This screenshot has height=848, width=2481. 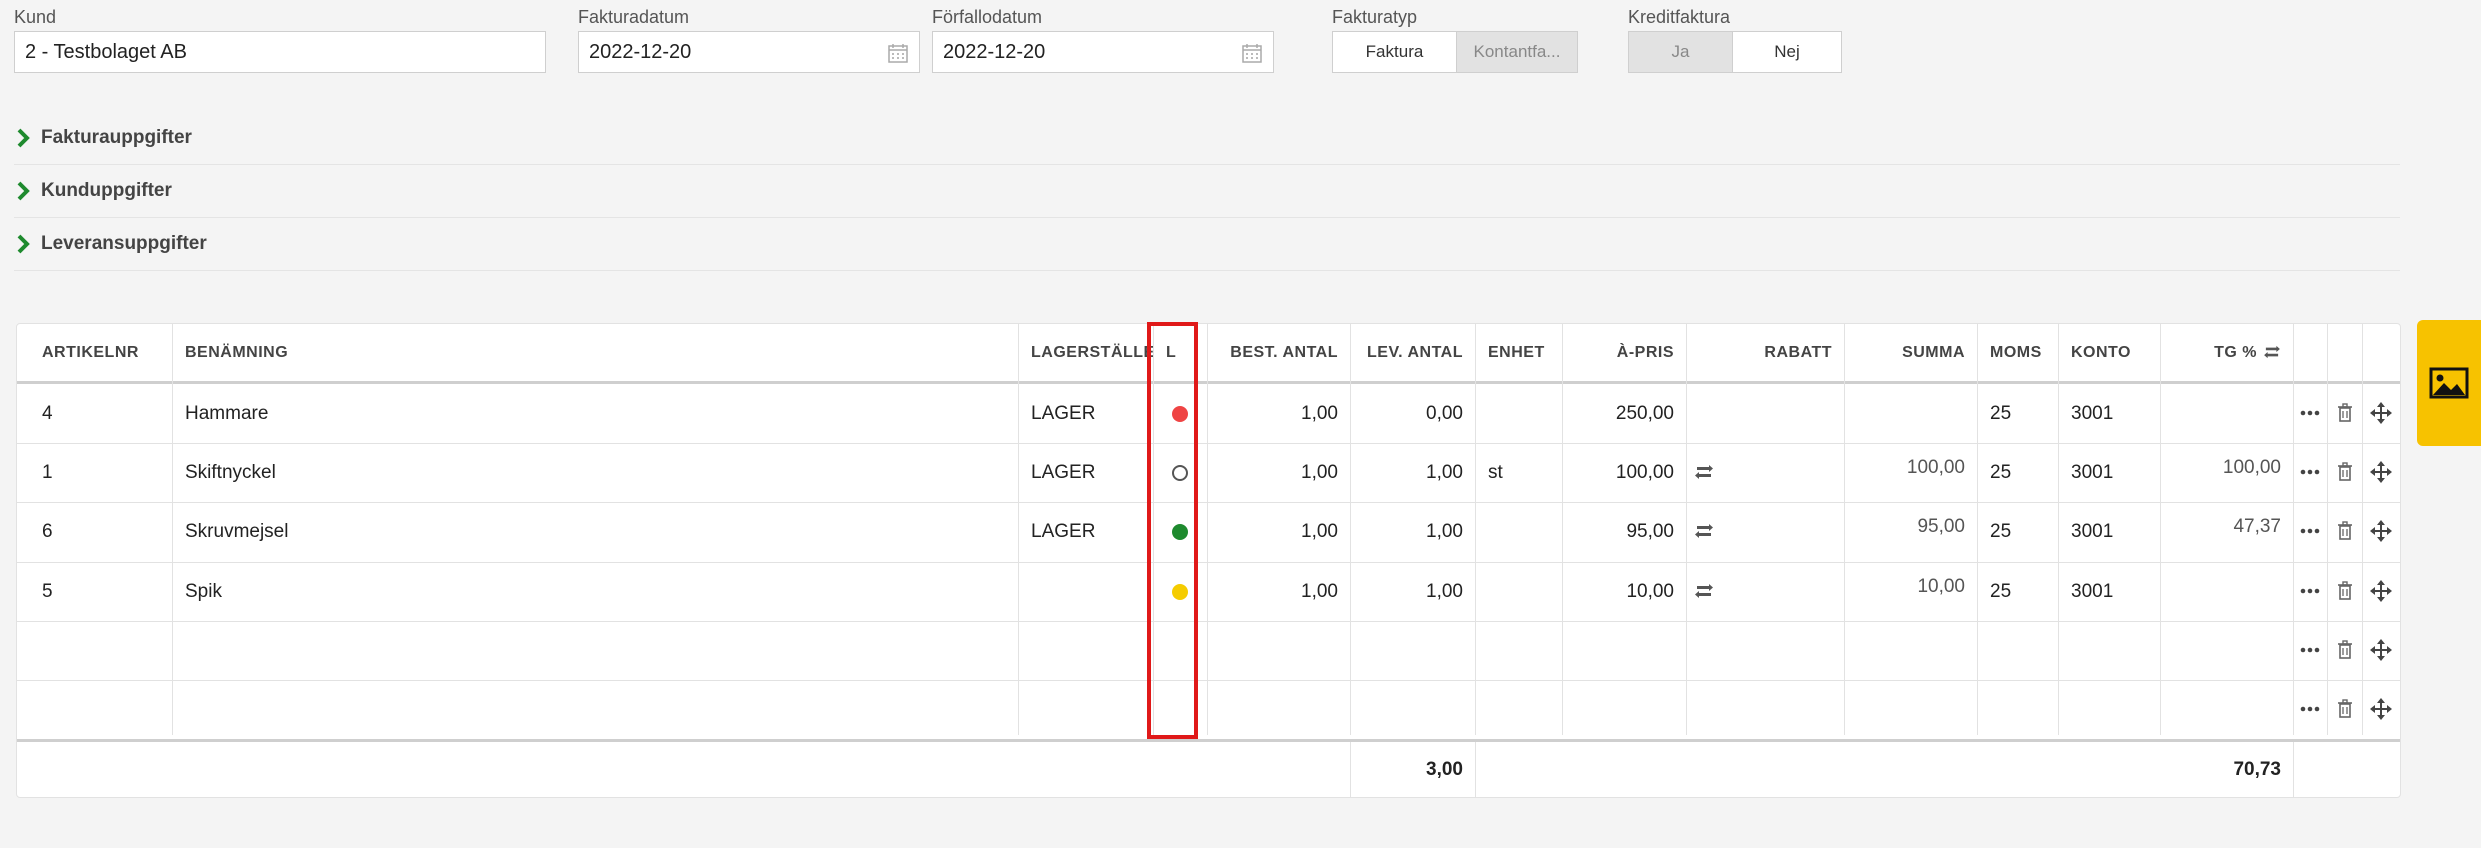 I want to click on cell-artikelnr: 5, so click(x=94, y=591).